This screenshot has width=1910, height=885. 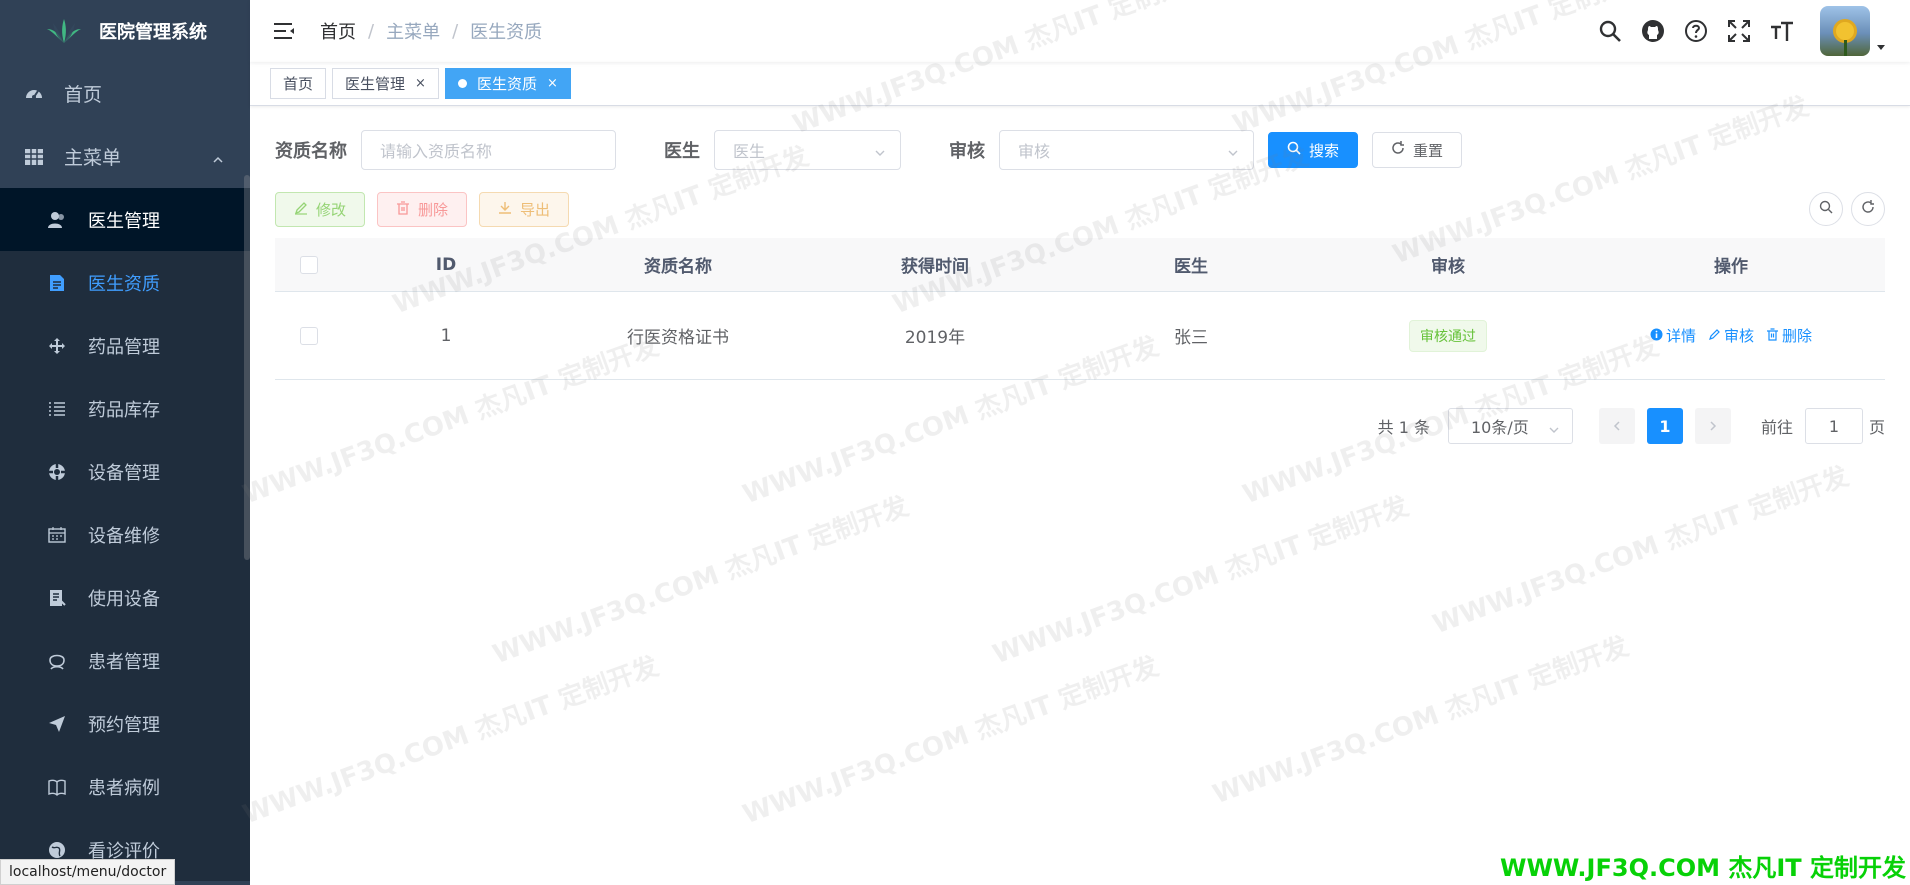 I want to click on sidebar-item-label: 药品管理, so click(x=124, y=347).